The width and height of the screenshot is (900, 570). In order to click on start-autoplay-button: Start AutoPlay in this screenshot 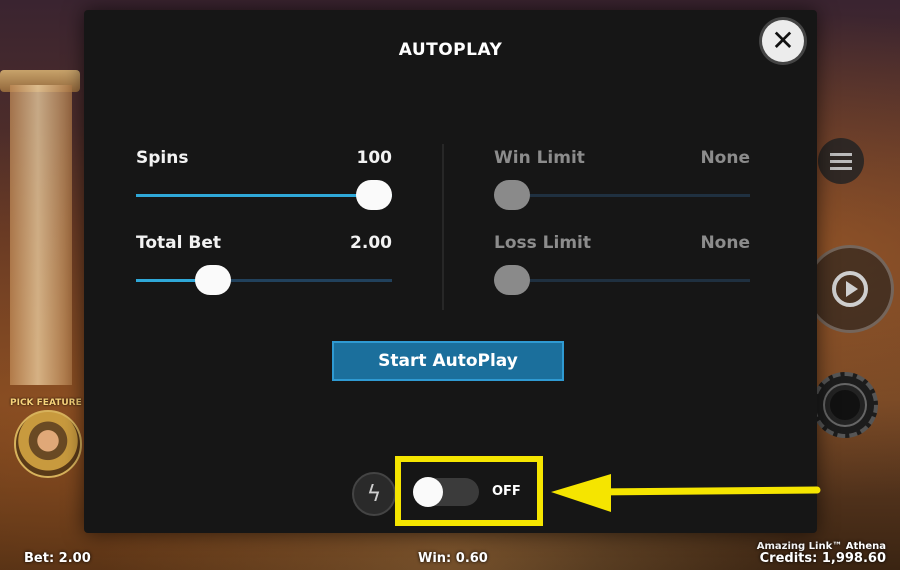, I will do `click(448, 361)`.